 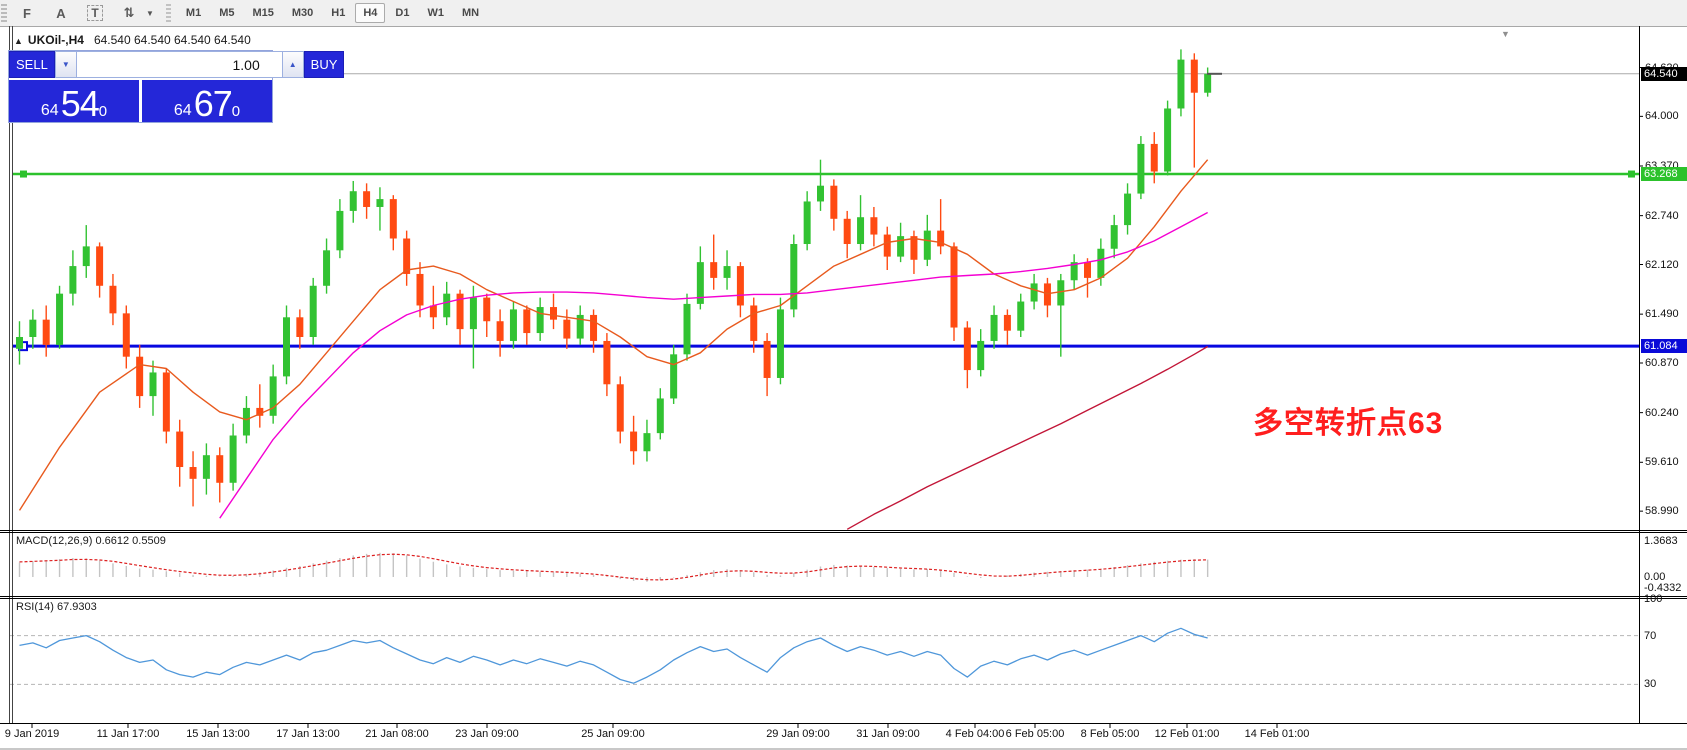 What do you see at coordinates (182, 110) in the screenshot?
I see `buy-price-big-figure: 64` at bounding box center [182, 110].